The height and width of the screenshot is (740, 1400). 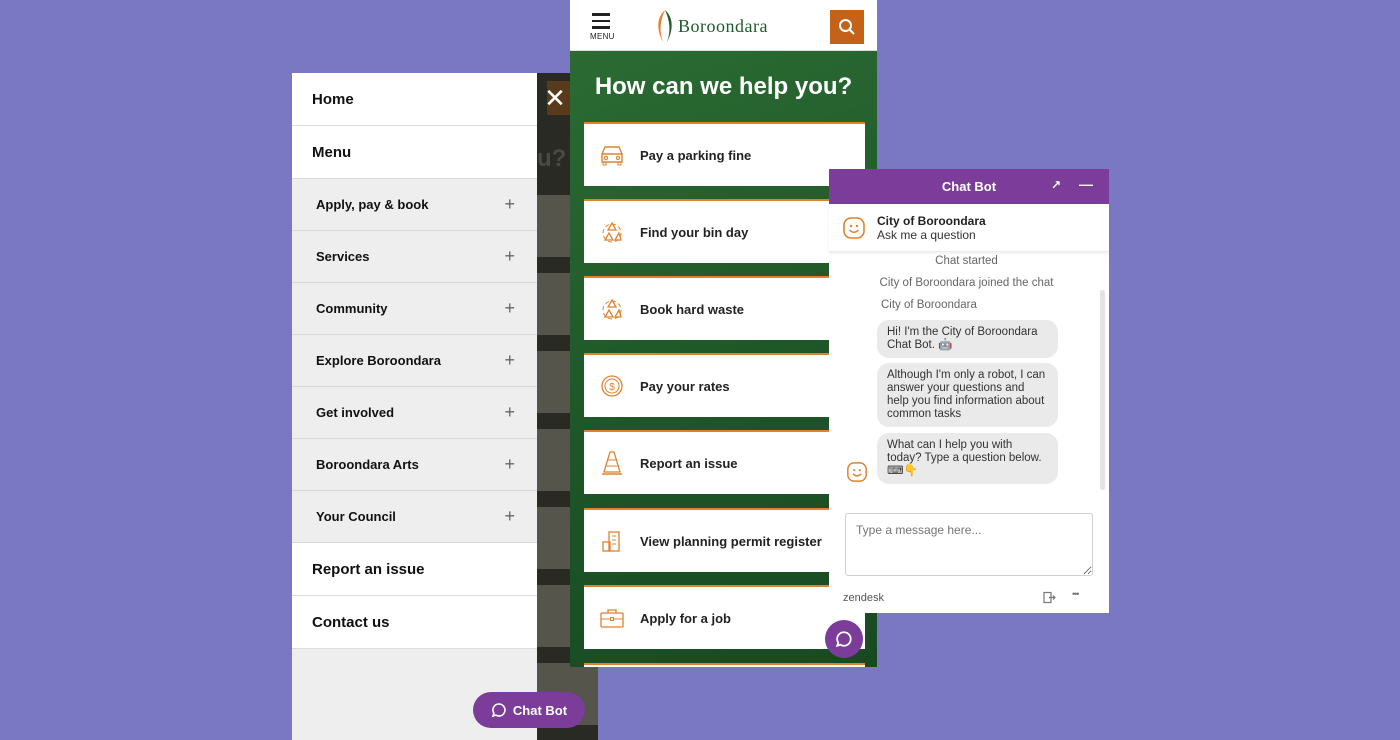 What do you see at coordinates (414, 413) in the screenshot?
I see `menu-item-get-involved: Get involved +` at bounding box center [414, 413].